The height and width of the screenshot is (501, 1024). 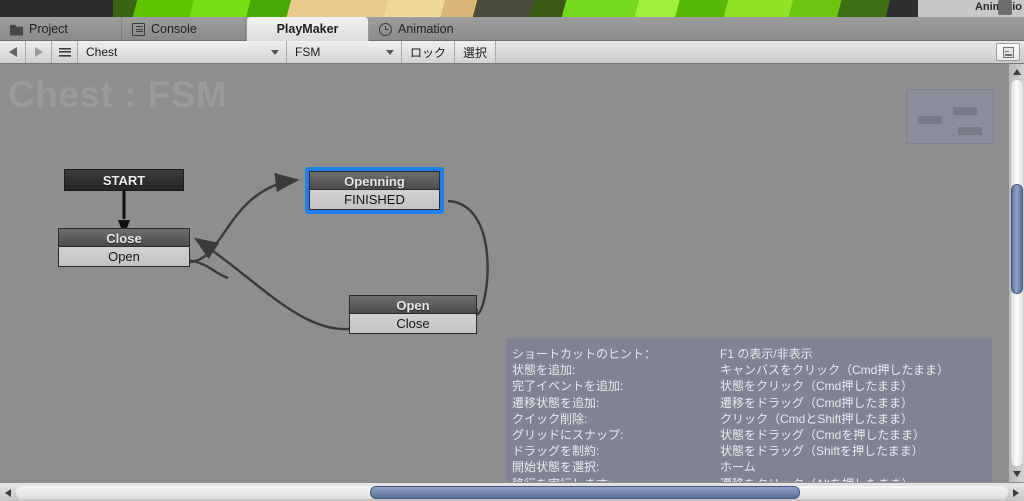 I want to click on navigate-back-button, so click(x=13, y=52).